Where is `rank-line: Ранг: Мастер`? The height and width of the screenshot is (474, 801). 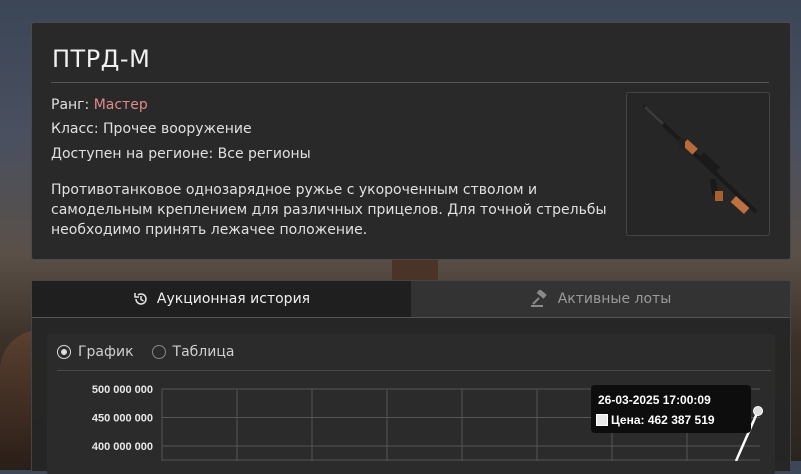 rank-line: Ранг: Мастер is located at coordinates (99, 105).